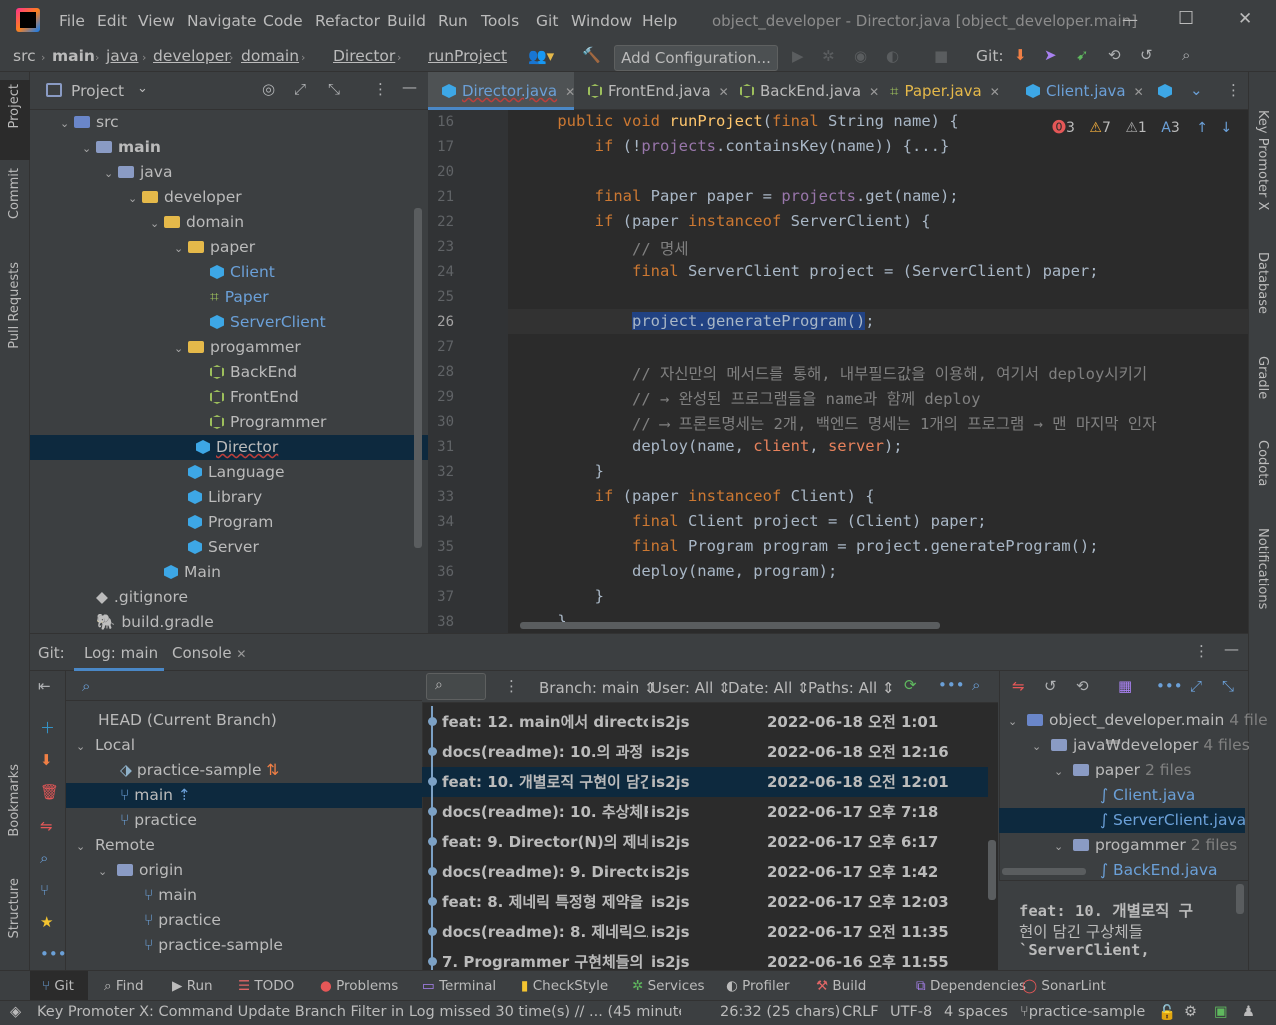  What do you see at coordinates (237, 347) in the screenshot?
I see `tree-node-progammer: ⌄ progammer` at bounding box center [237, 347].